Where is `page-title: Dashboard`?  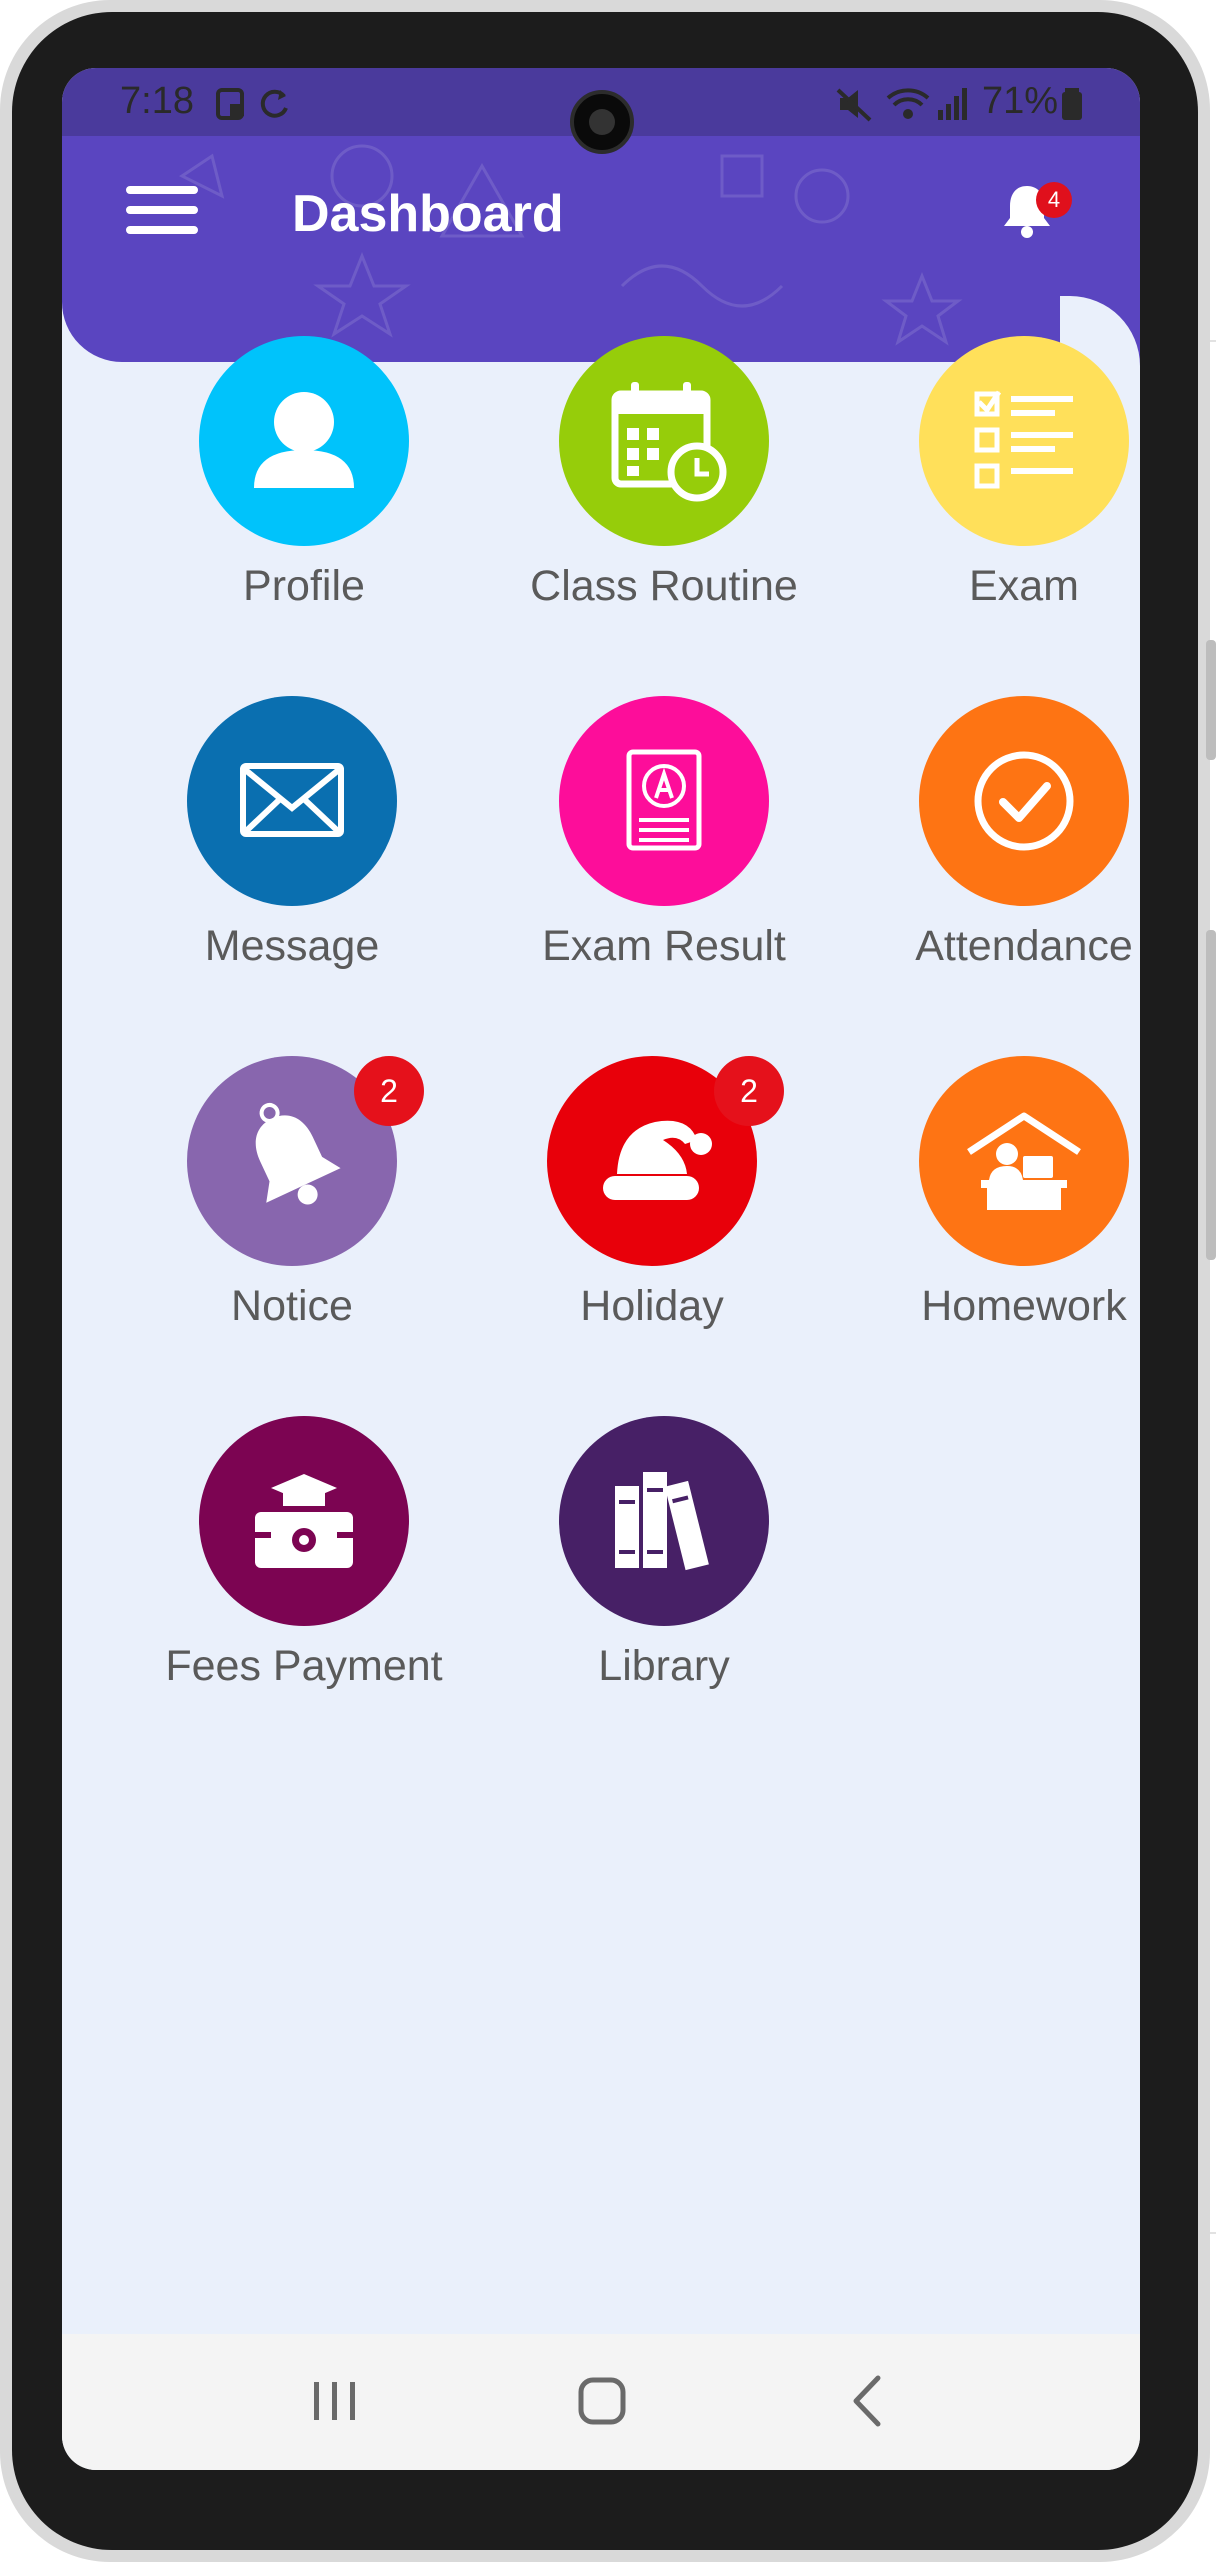
page-title: Dashboard is located at coordinates (428, 214).